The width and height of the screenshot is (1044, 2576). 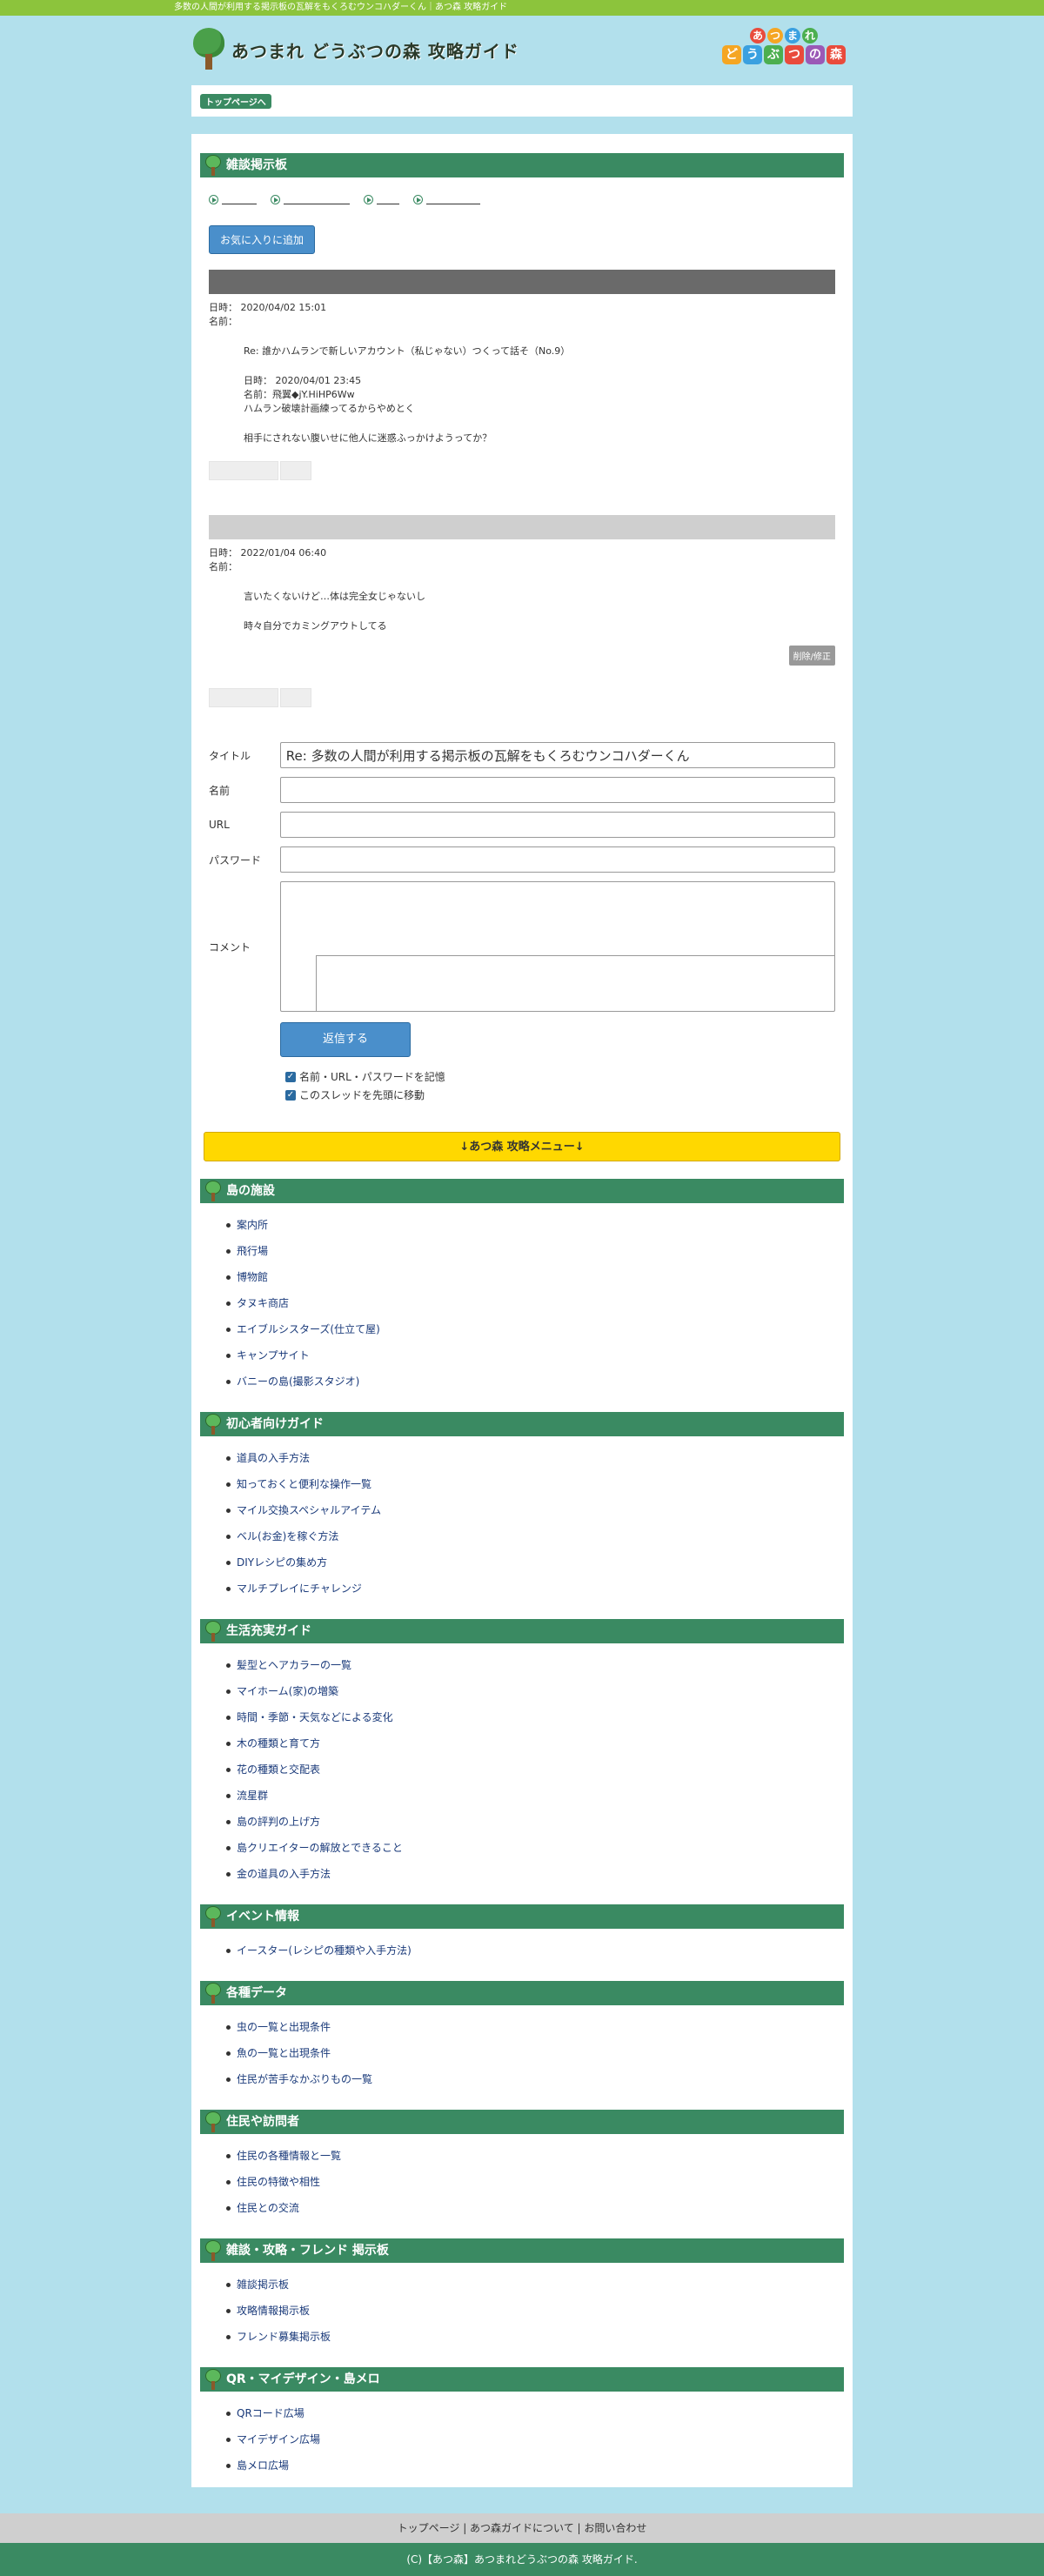 I want to click on logo-char: の, so click(x=815, y=54).